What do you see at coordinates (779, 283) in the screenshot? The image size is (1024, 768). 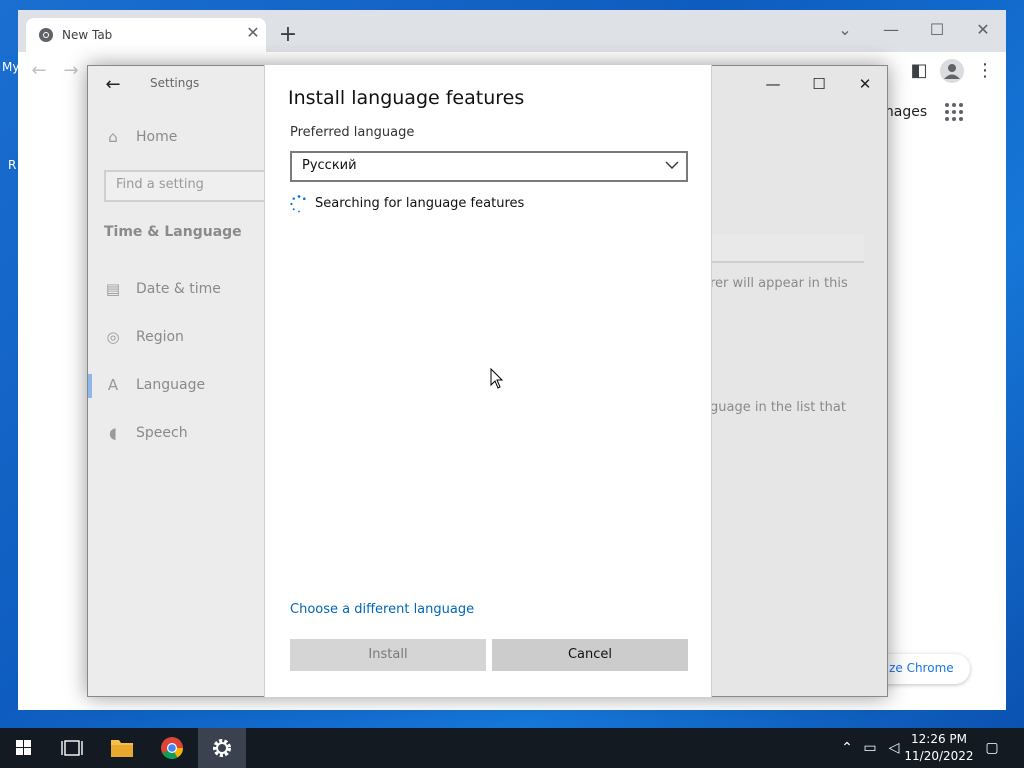 I see `background-text: rer will appear in this` at bounding box center [779, 283].